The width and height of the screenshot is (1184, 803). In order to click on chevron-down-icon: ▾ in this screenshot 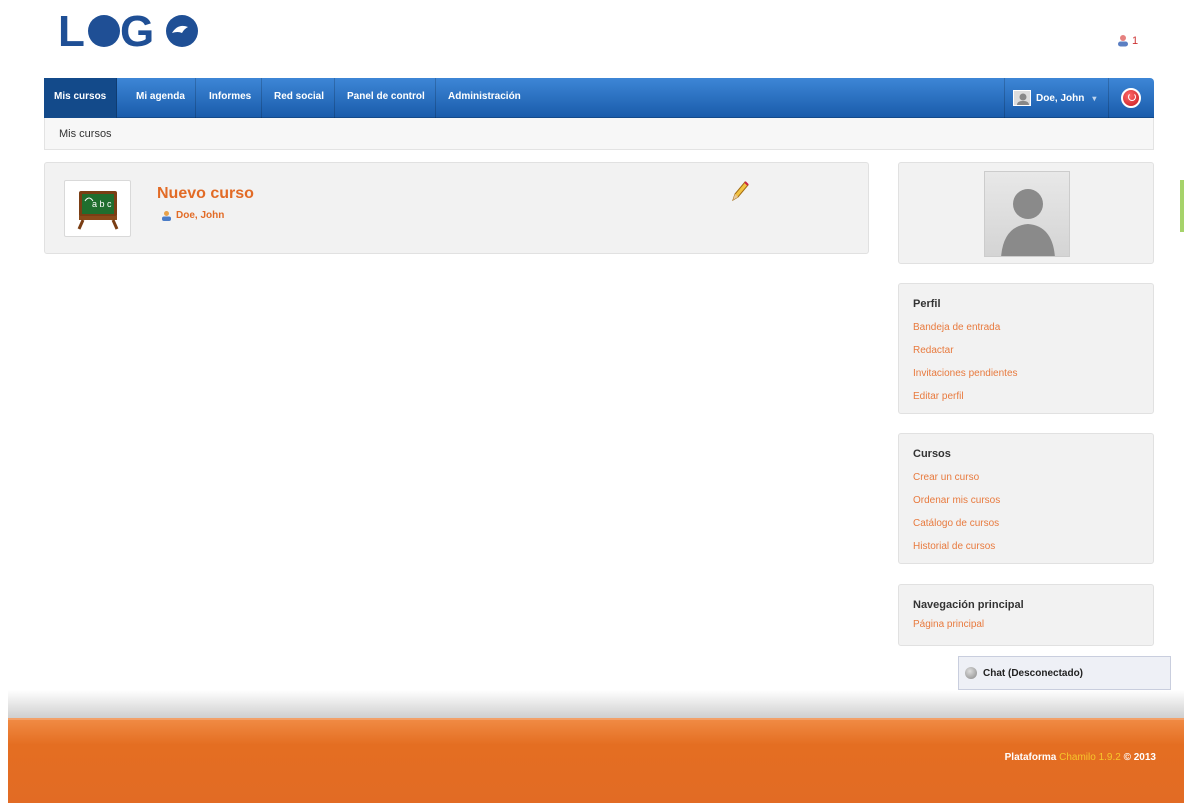, I will do `click(1094, 98)`.